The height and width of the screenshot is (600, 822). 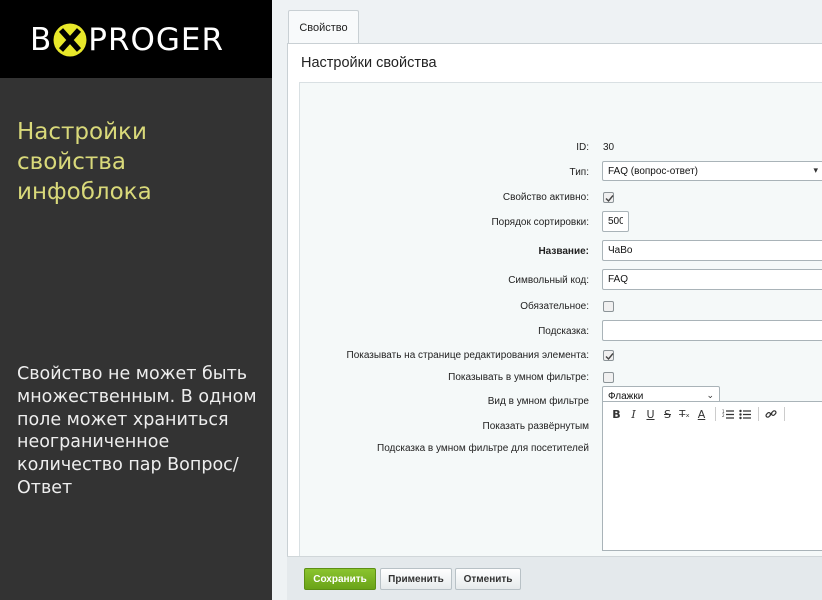 What do you see at coordinates (608, 306) in the screenshot?
I see `required-checkbox` at bounding box center [608, 306].